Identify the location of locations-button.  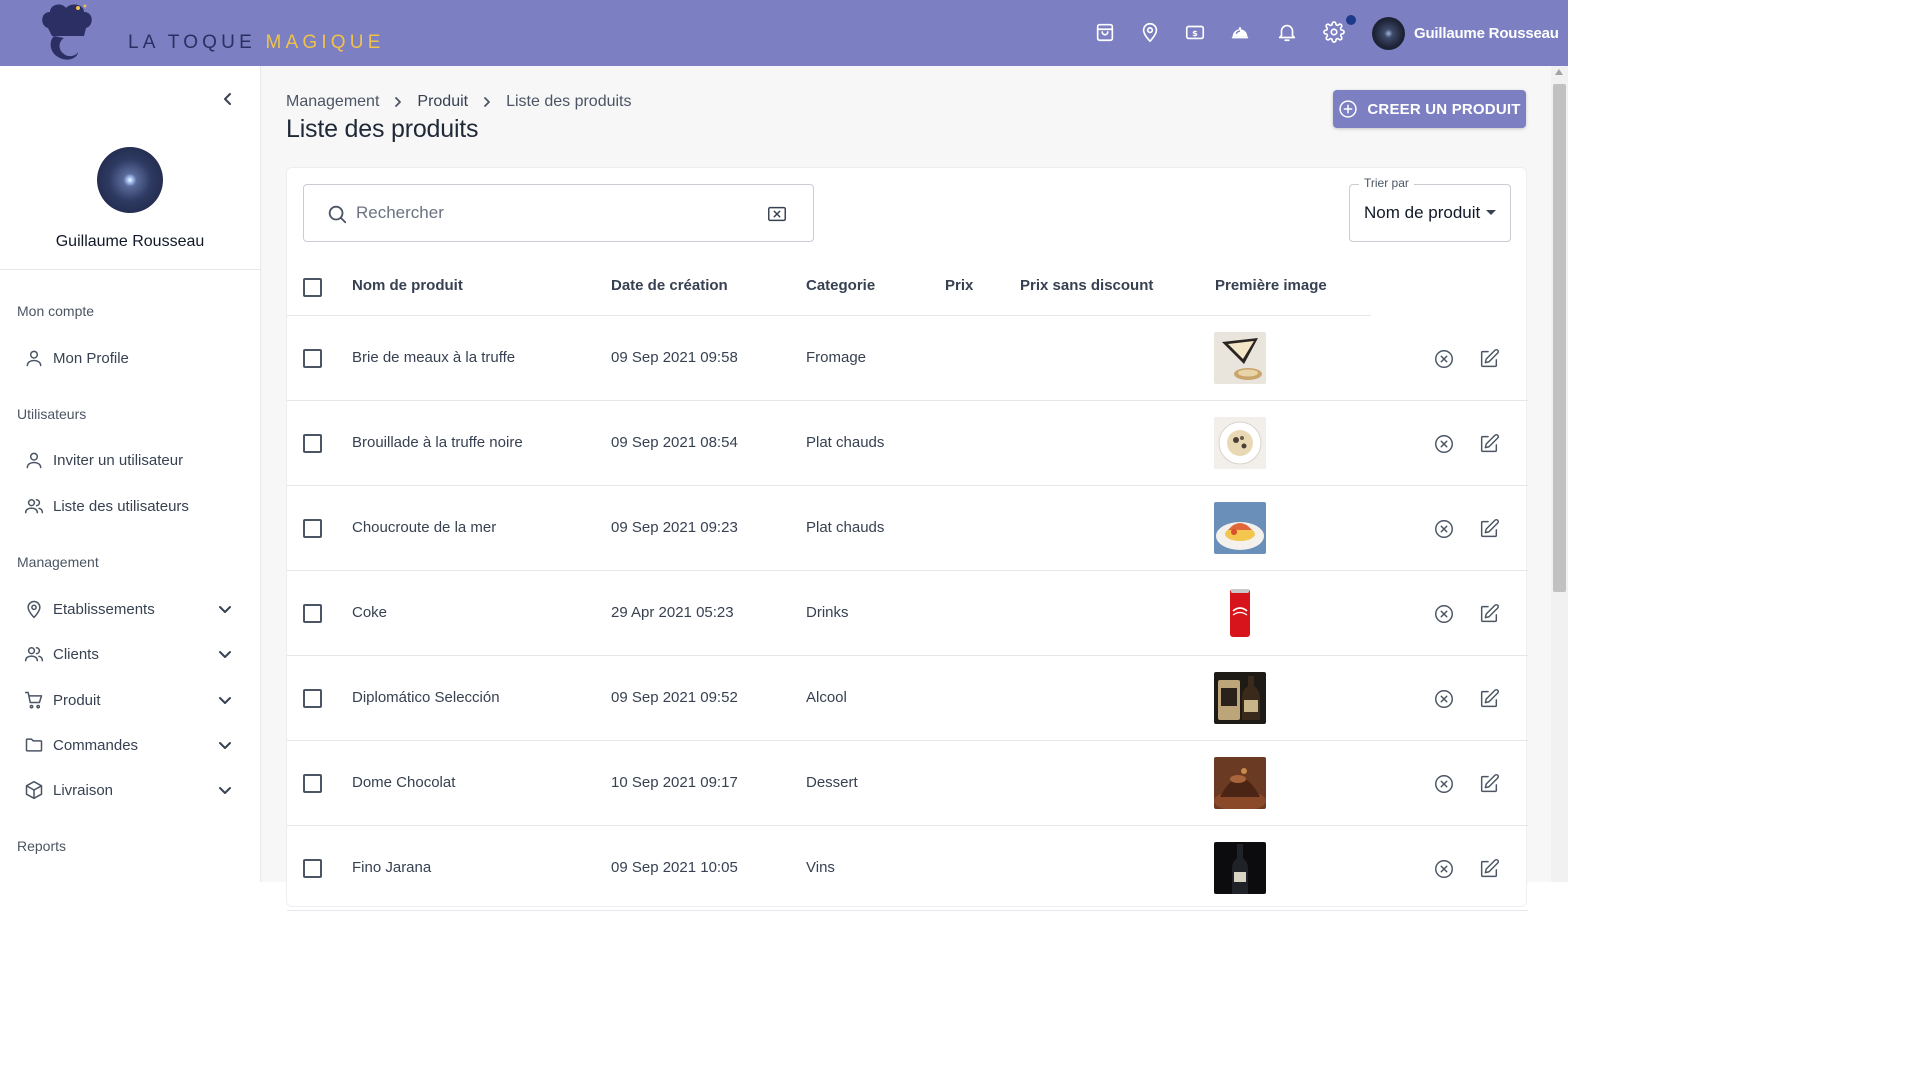
(1150, 32).